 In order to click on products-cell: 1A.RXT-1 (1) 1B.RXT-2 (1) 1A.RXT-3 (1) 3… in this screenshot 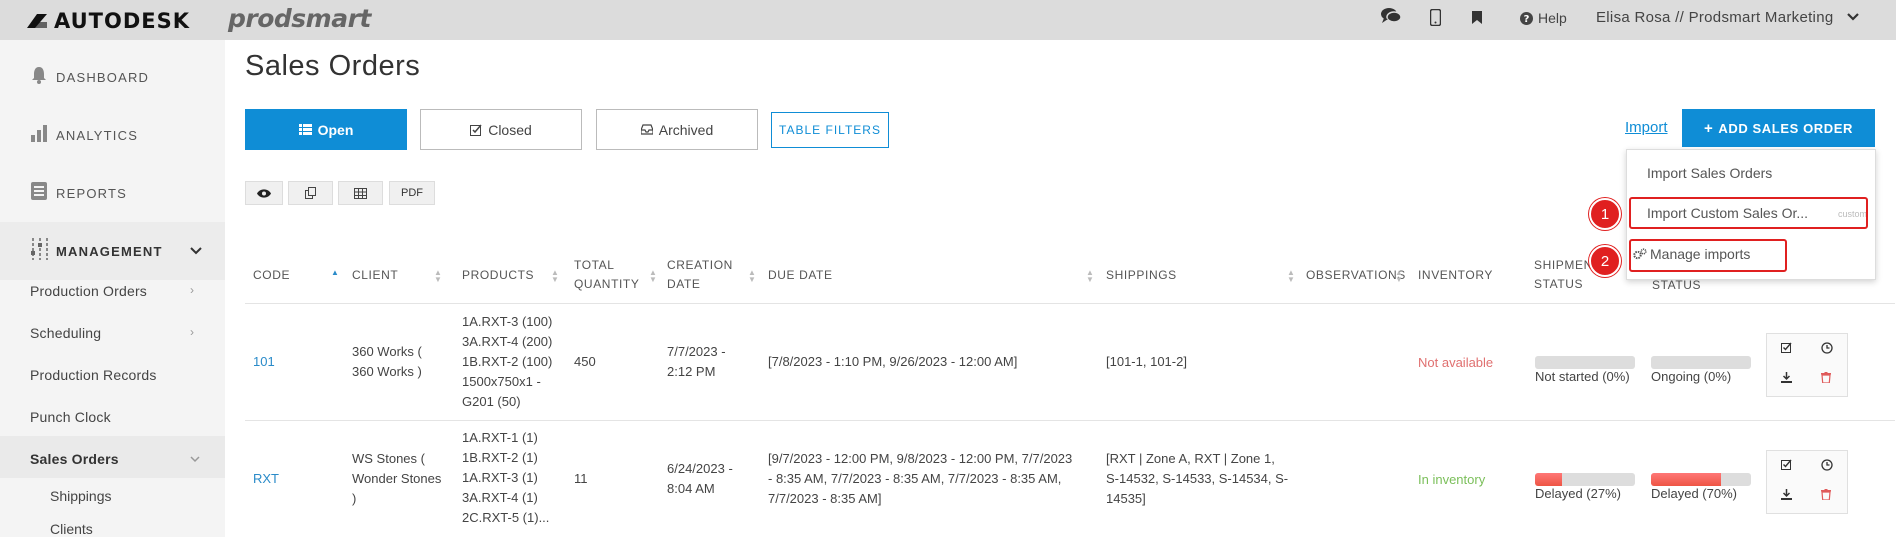, I will do `click(506, 477)`.